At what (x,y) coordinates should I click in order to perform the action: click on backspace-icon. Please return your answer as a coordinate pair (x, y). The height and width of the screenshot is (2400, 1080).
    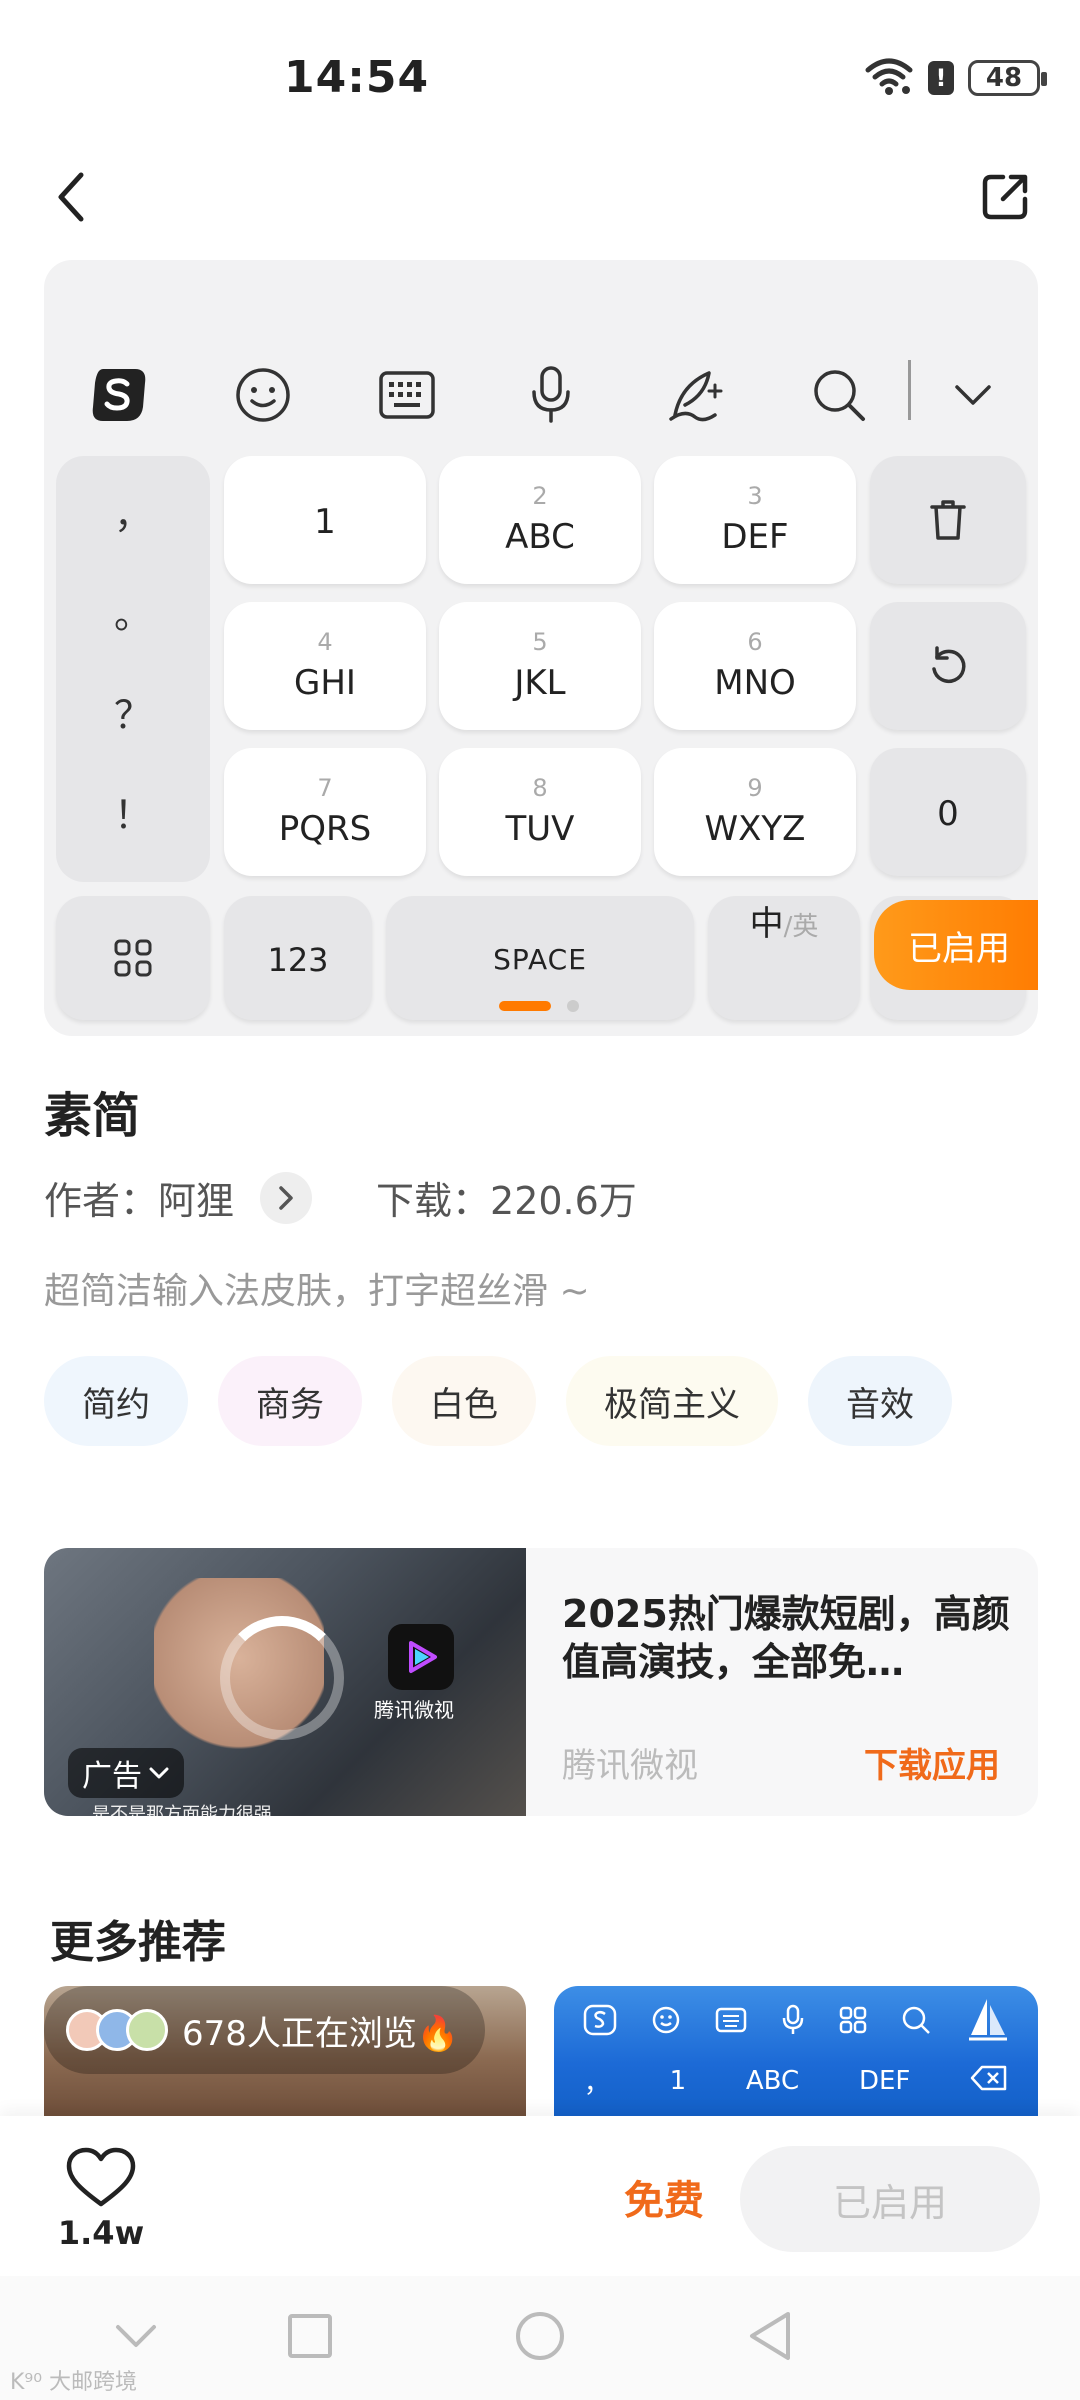
    Looking at the image, I should click on (989, 2081).